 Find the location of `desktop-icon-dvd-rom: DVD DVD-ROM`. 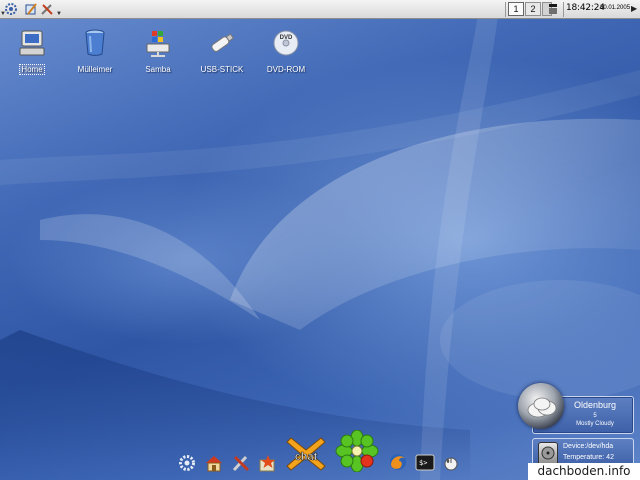

desktop-icon-dvd-rom: DVD DVD-ROM is located at coordinates (286, 52).